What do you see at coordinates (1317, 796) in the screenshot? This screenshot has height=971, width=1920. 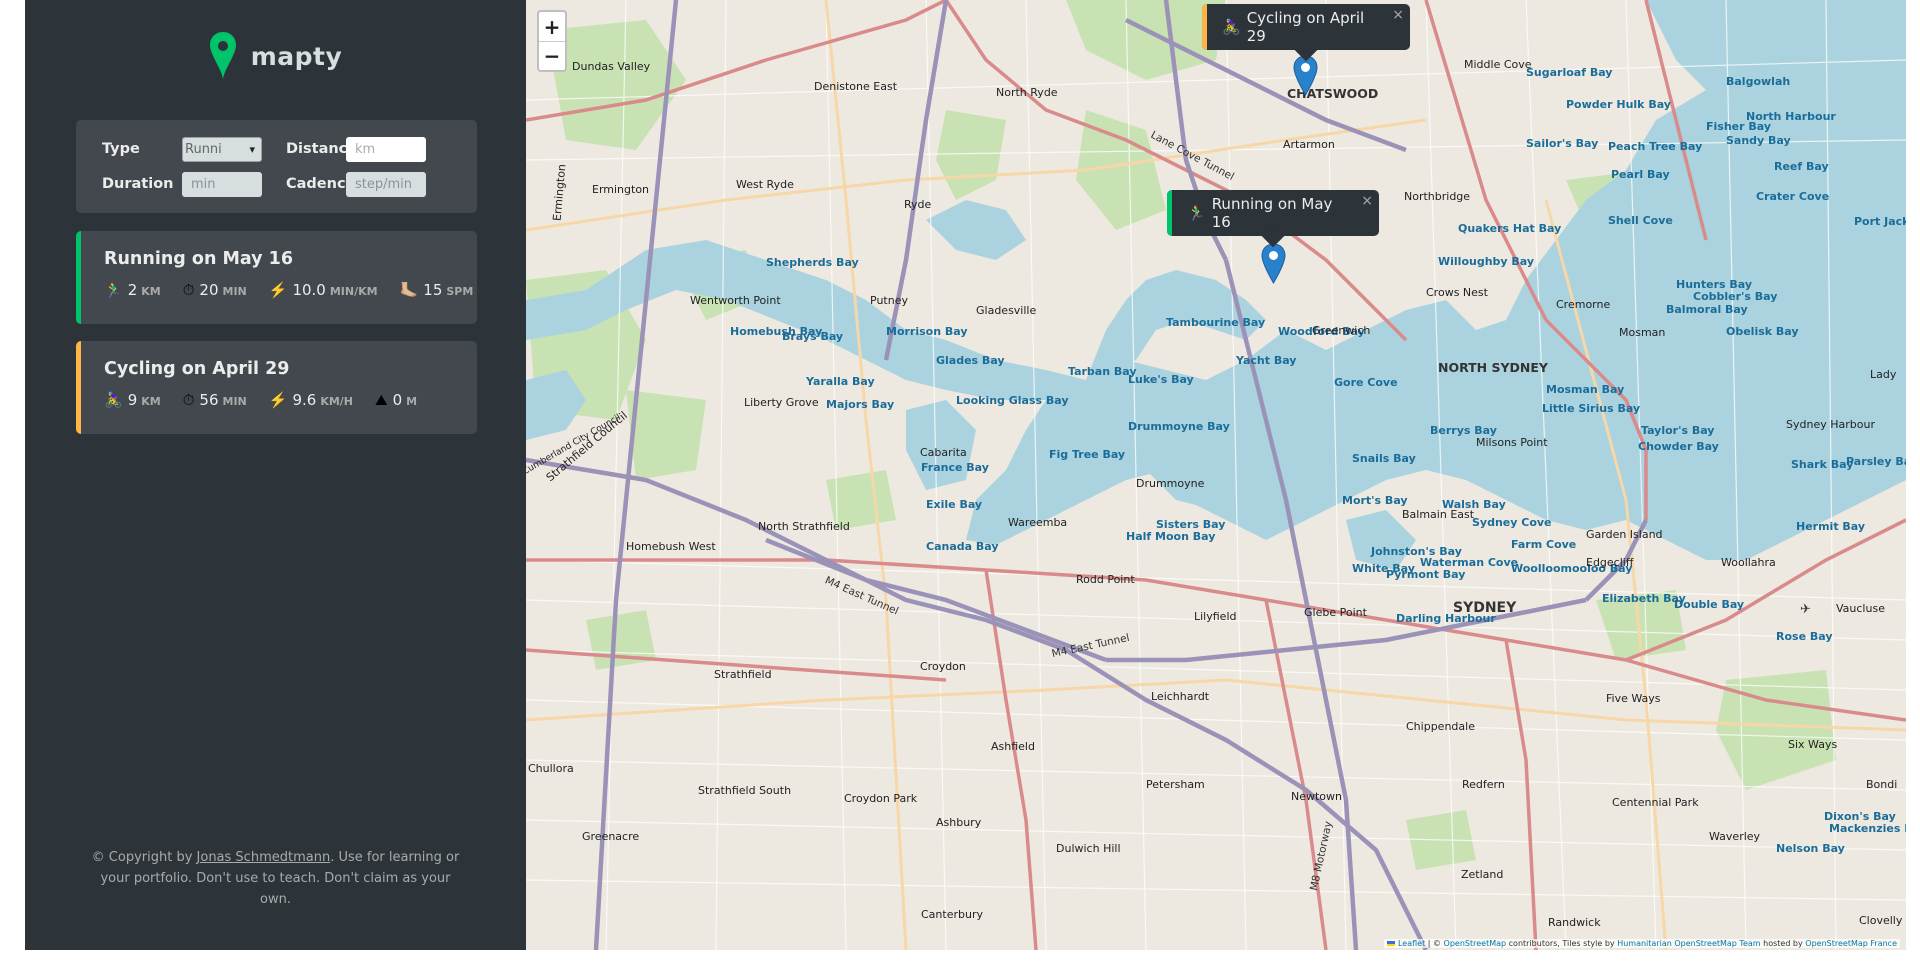 I see `map-label-newtown: Newtown` at bounding box center [1317, 796].